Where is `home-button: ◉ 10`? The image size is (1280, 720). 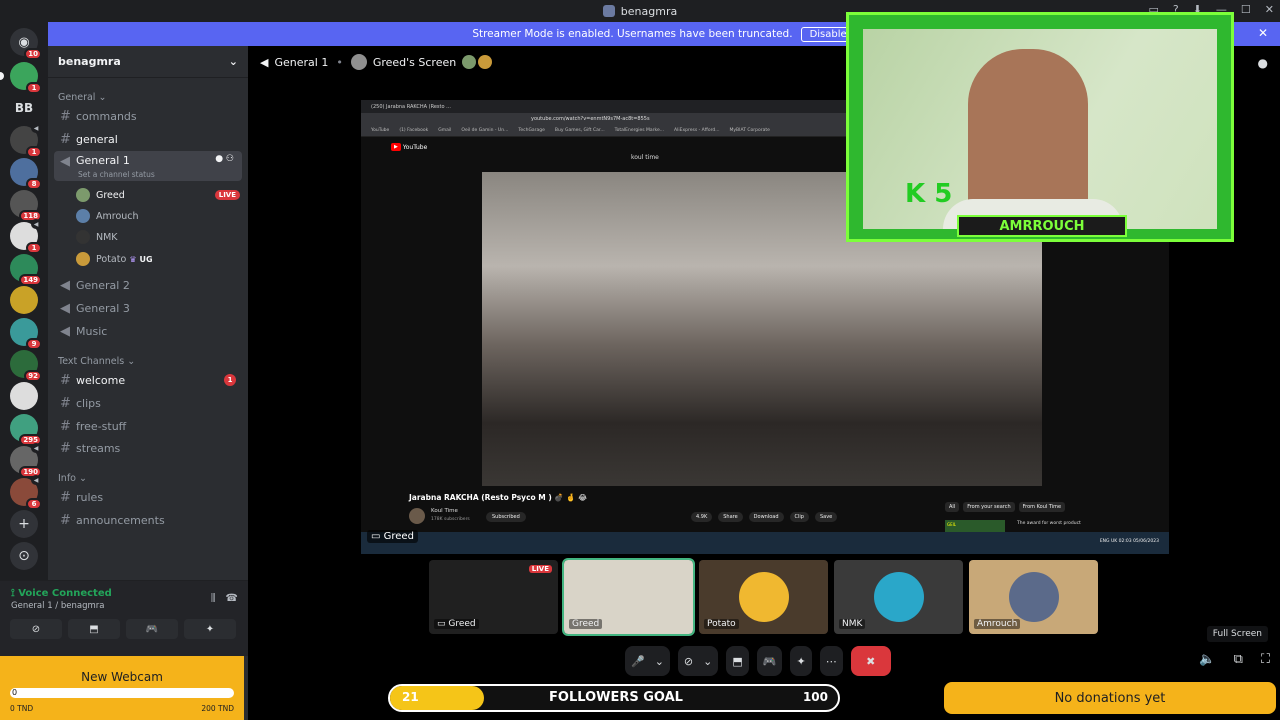 home-button: ◉ 10 is located at coordinates (26, 44).